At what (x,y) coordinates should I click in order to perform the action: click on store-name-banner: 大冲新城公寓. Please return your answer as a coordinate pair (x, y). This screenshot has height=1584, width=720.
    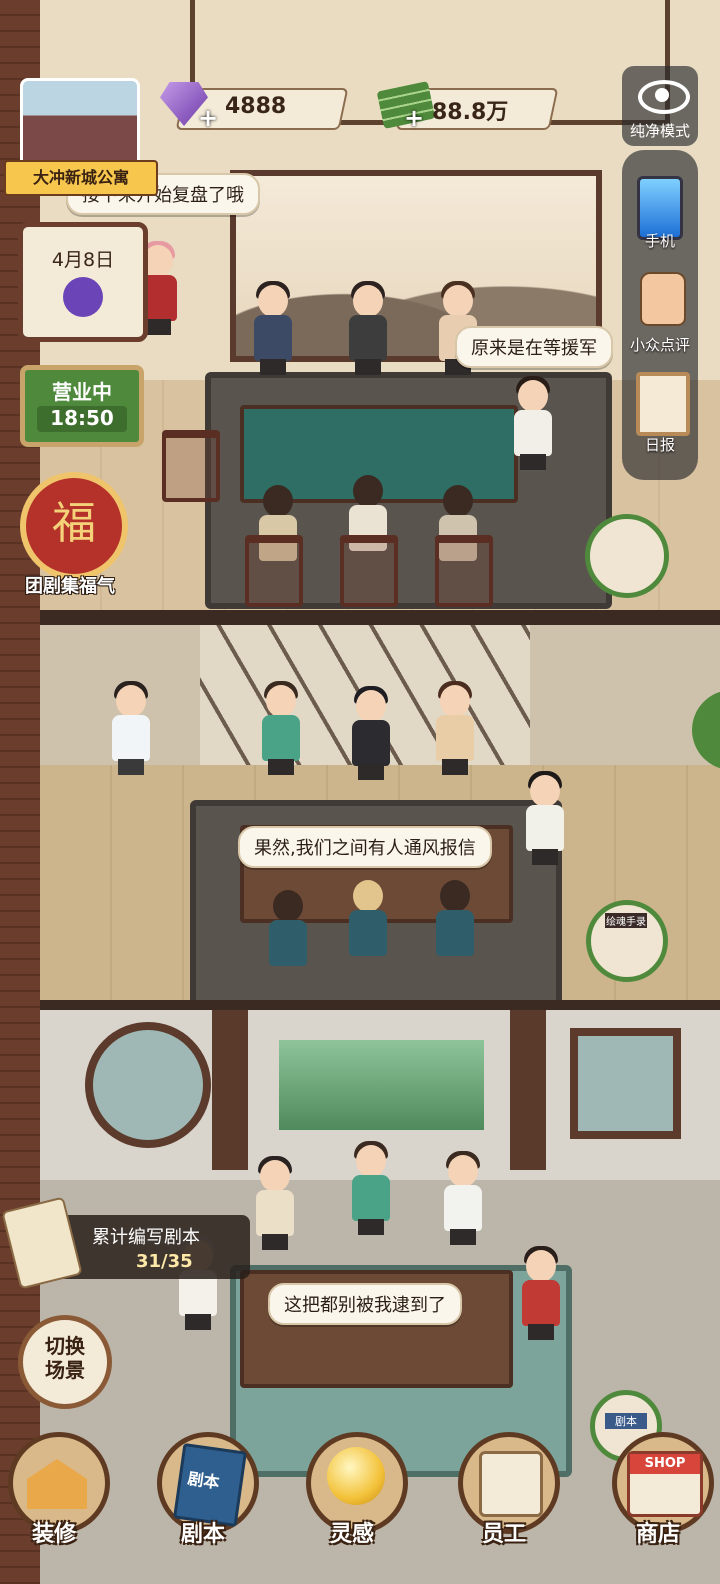
    Looking at the image, I should click on (81, 178).